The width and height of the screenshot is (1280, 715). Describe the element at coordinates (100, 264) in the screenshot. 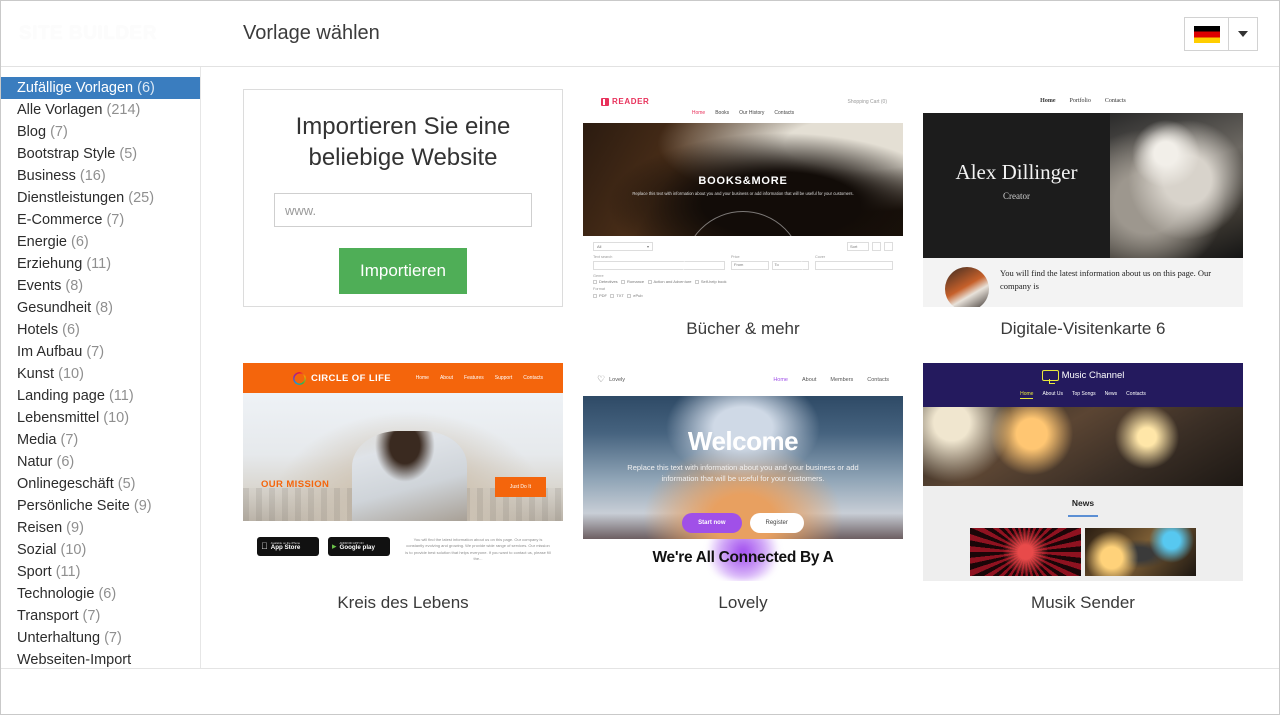

I see `sidebar-item-erziehung: Erziehung (11)` at that location.